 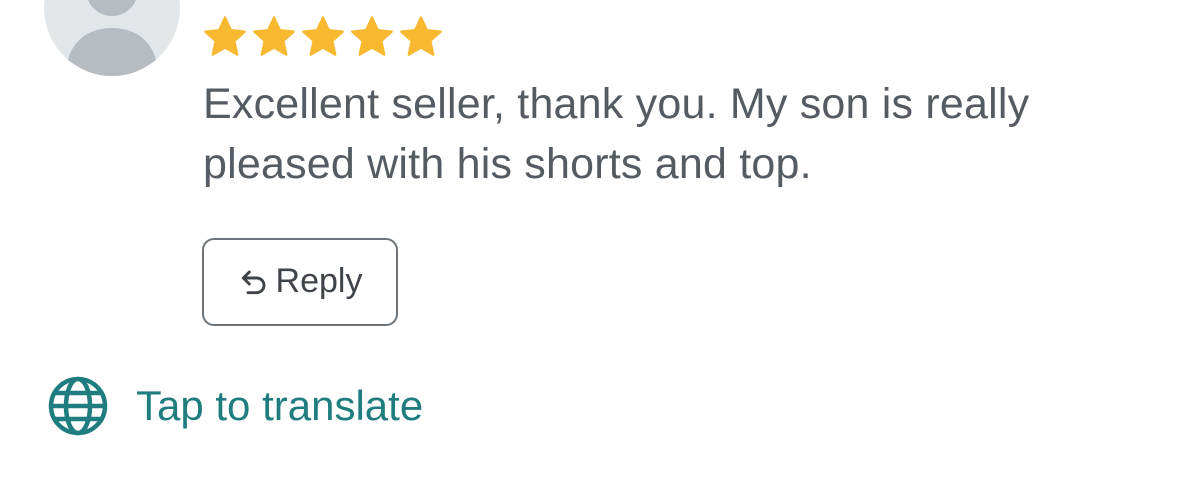 I want to click on star-rating, so click(x=323, y=37).